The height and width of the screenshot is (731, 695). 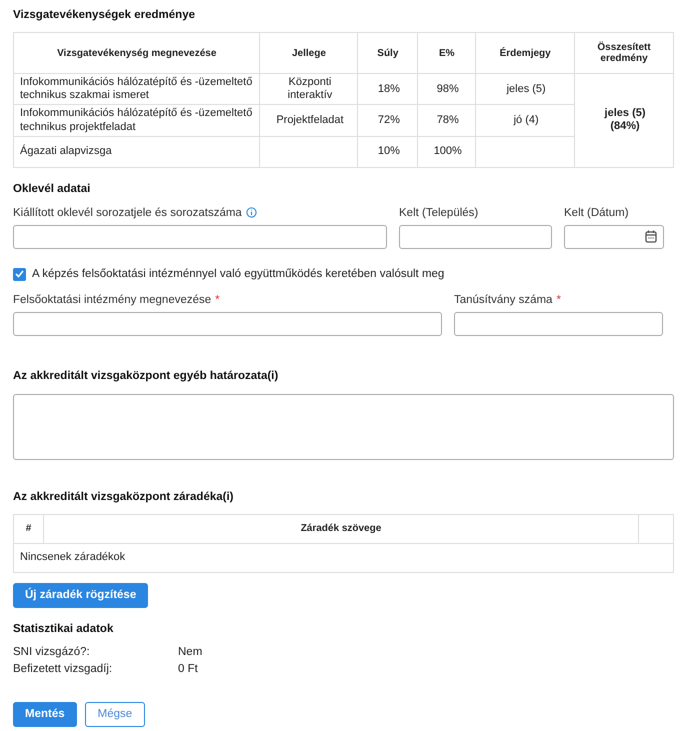 What do you see at coordinates (115, 714) in the screenshot?
I see `cancel-button: Mégse` at bounding box center [115, 714].